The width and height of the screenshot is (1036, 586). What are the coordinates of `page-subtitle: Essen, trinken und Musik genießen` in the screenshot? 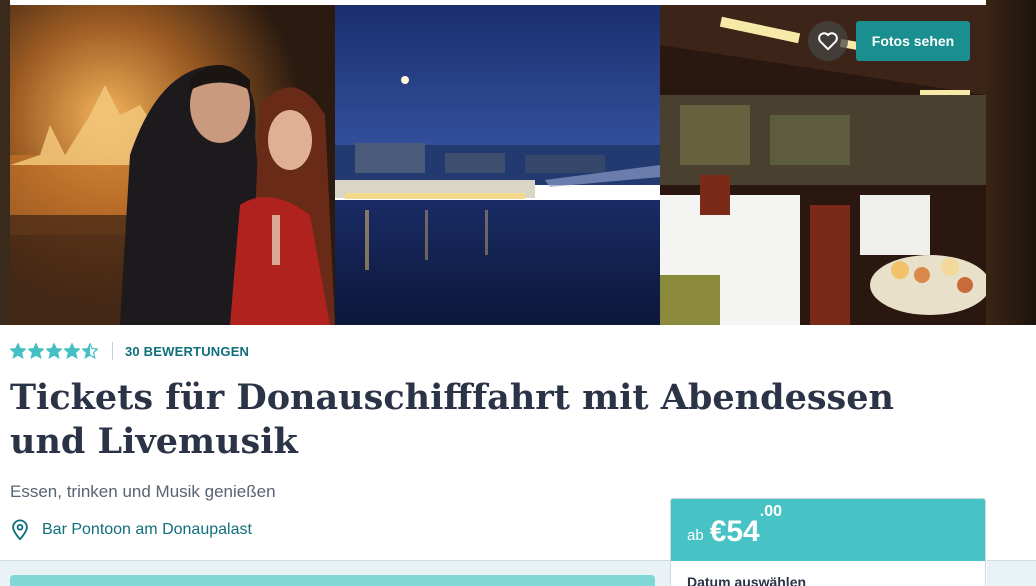 It's located at (143, 491).